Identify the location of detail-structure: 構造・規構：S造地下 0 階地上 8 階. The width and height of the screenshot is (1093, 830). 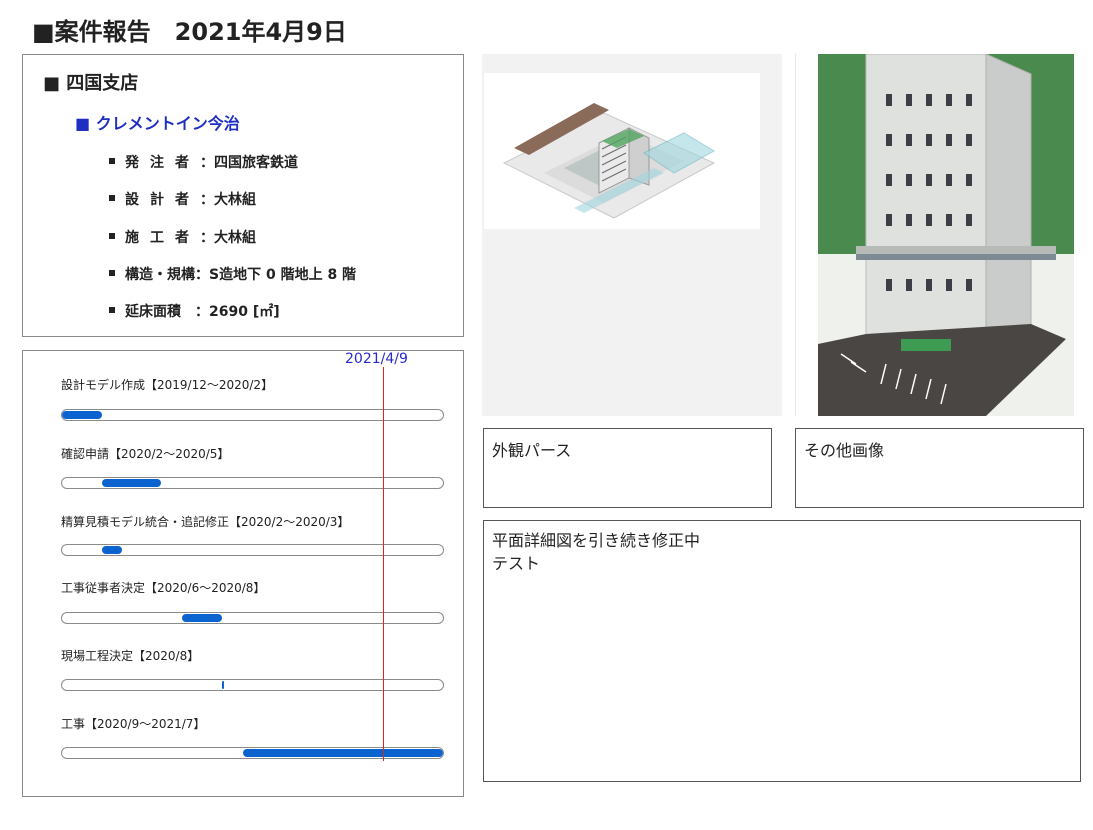
(232, 274).